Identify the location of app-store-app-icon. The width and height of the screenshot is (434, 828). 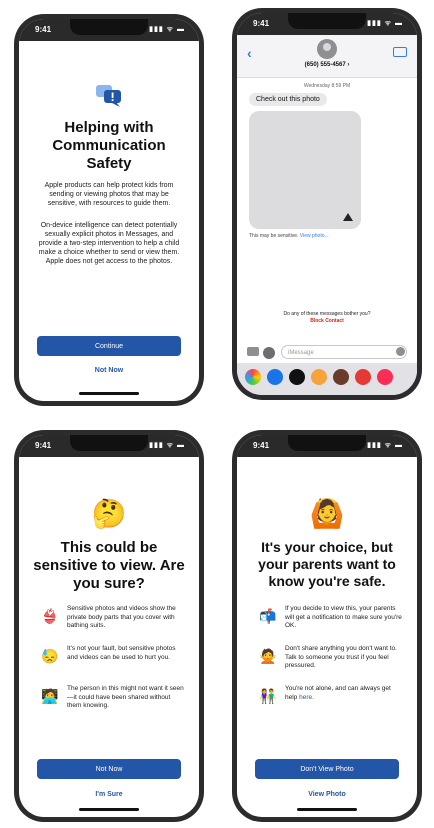
(275, 377).